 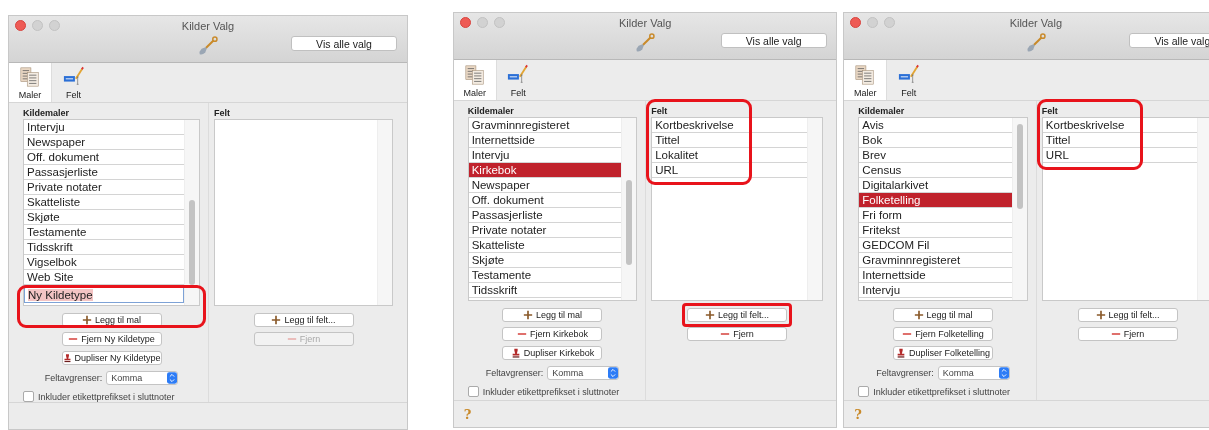 What do you see at coordinates (935, 170) in the screenshot?
I see `template-item: Census` at bounding box center [935, 170].